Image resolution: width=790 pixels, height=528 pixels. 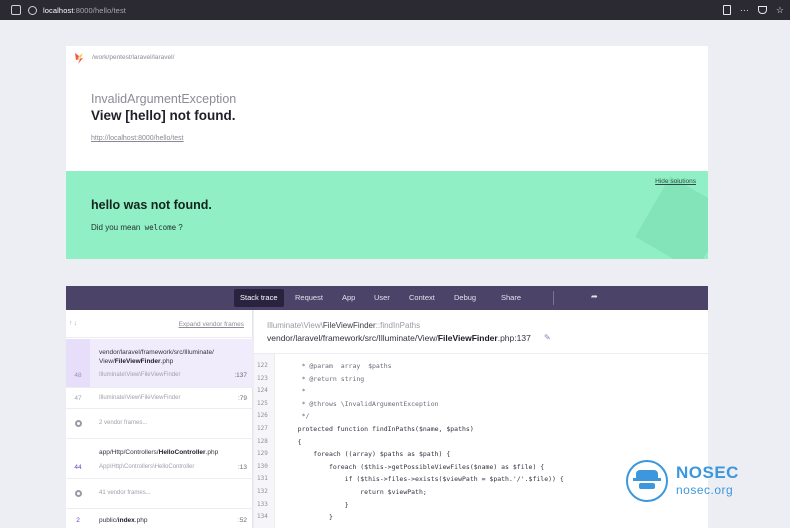 I want to click on code-line: * @return string, so click(x=323, y=378).